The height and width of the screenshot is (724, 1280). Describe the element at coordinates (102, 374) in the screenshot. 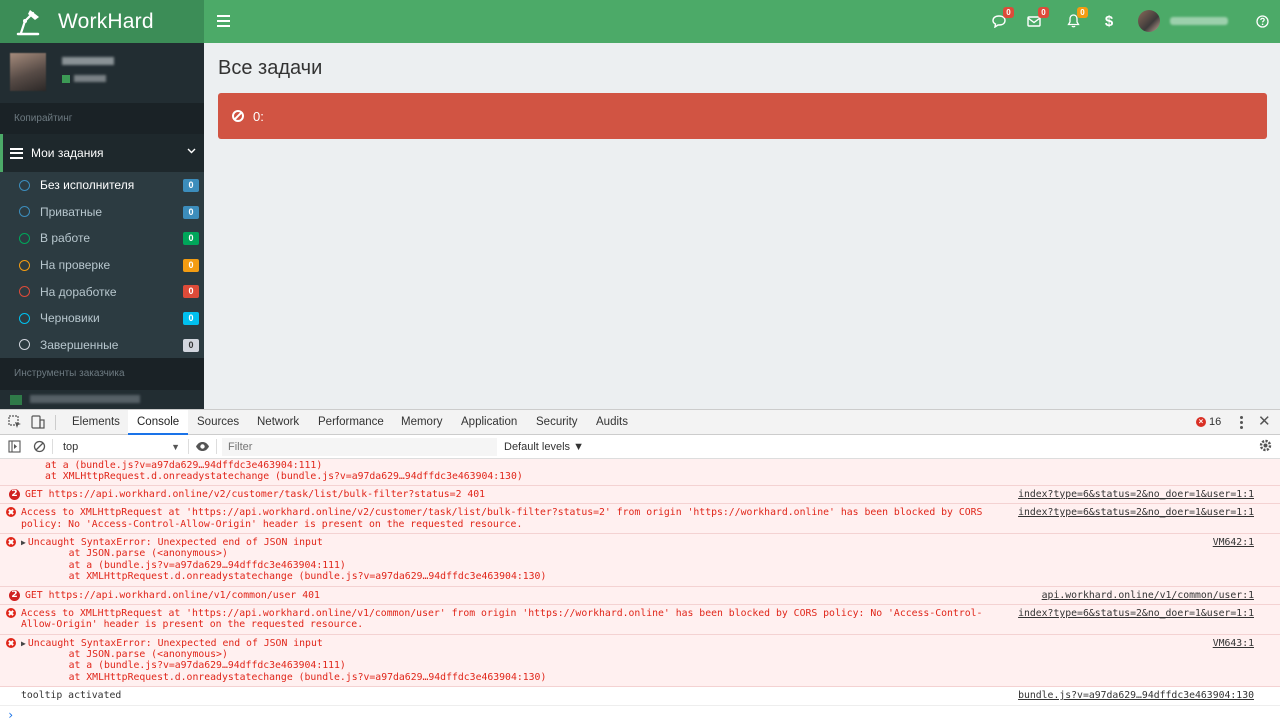

I see `sidebar-header-customer-tools: Инструменты заказчика` at that location.